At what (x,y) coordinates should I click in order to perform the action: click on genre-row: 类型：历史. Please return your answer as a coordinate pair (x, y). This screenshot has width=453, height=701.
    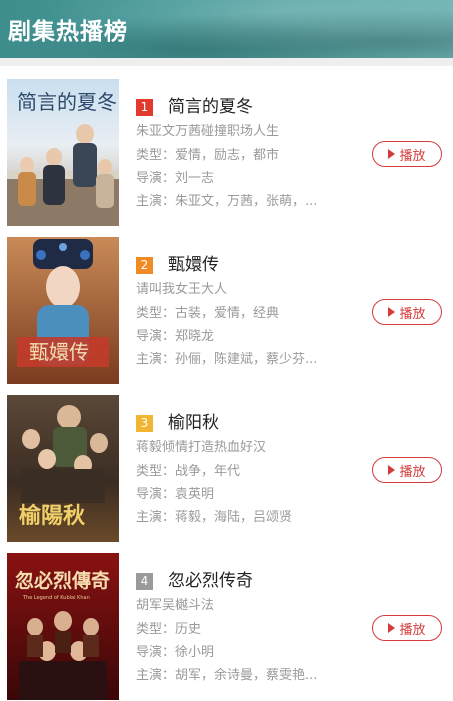
    Looking at the image, I should click on (168, 630).